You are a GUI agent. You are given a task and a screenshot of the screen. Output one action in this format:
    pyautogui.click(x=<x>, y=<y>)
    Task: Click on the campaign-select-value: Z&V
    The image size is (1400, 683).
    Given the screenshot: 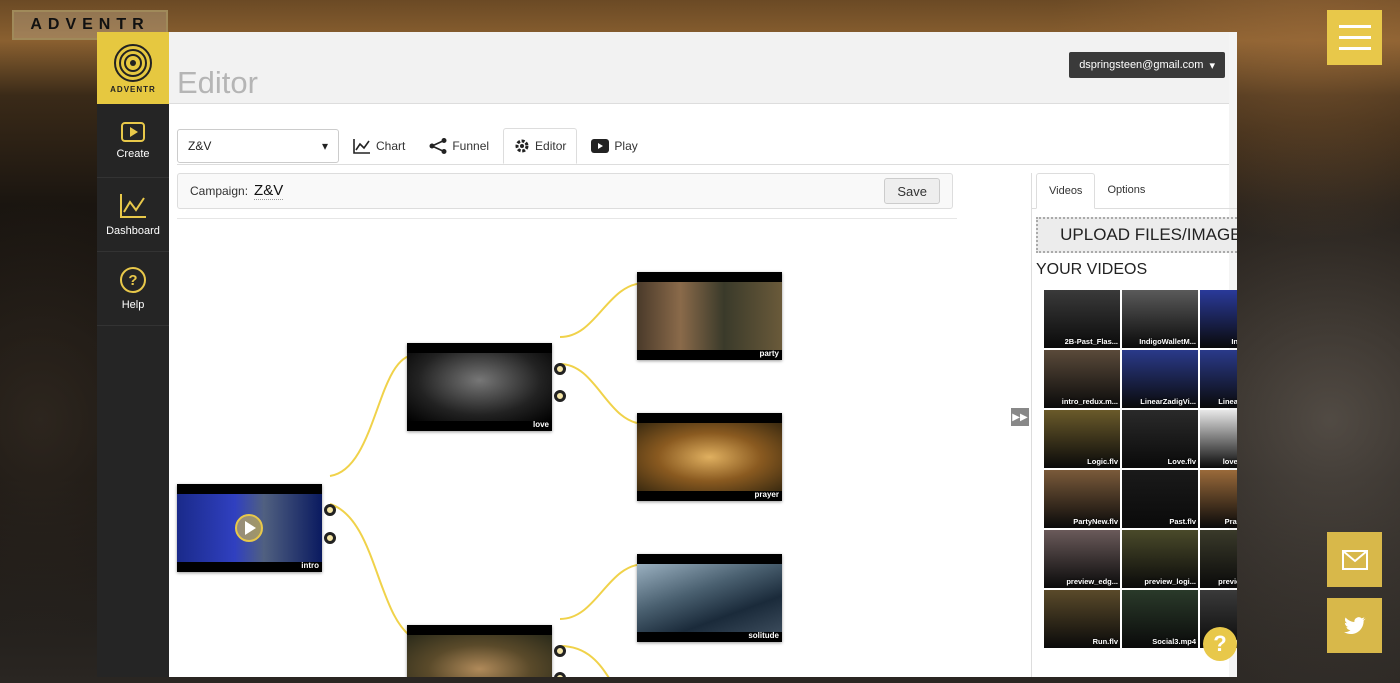 What is the action you would take?
    pyautogui.click(x=200, y=146)
    